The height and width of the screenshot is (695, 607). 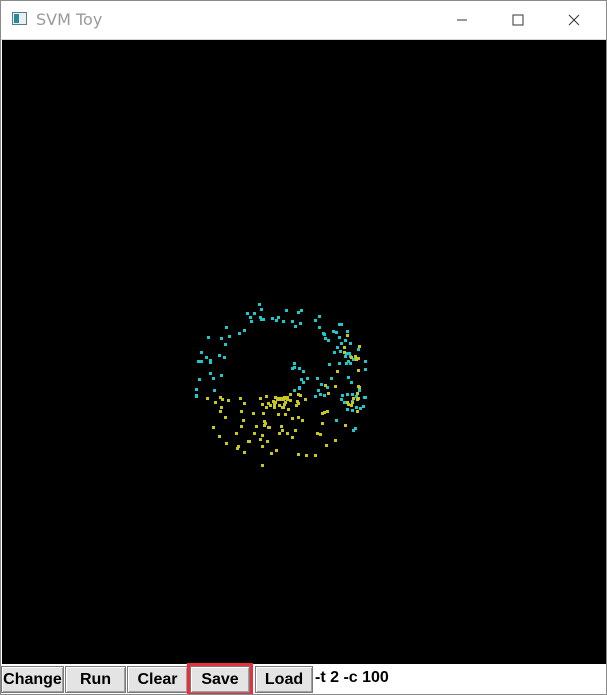 What do you see at coordinates (458, 678) in the screenshot?
I see `parameters-input` at bounding box center [458, 678].